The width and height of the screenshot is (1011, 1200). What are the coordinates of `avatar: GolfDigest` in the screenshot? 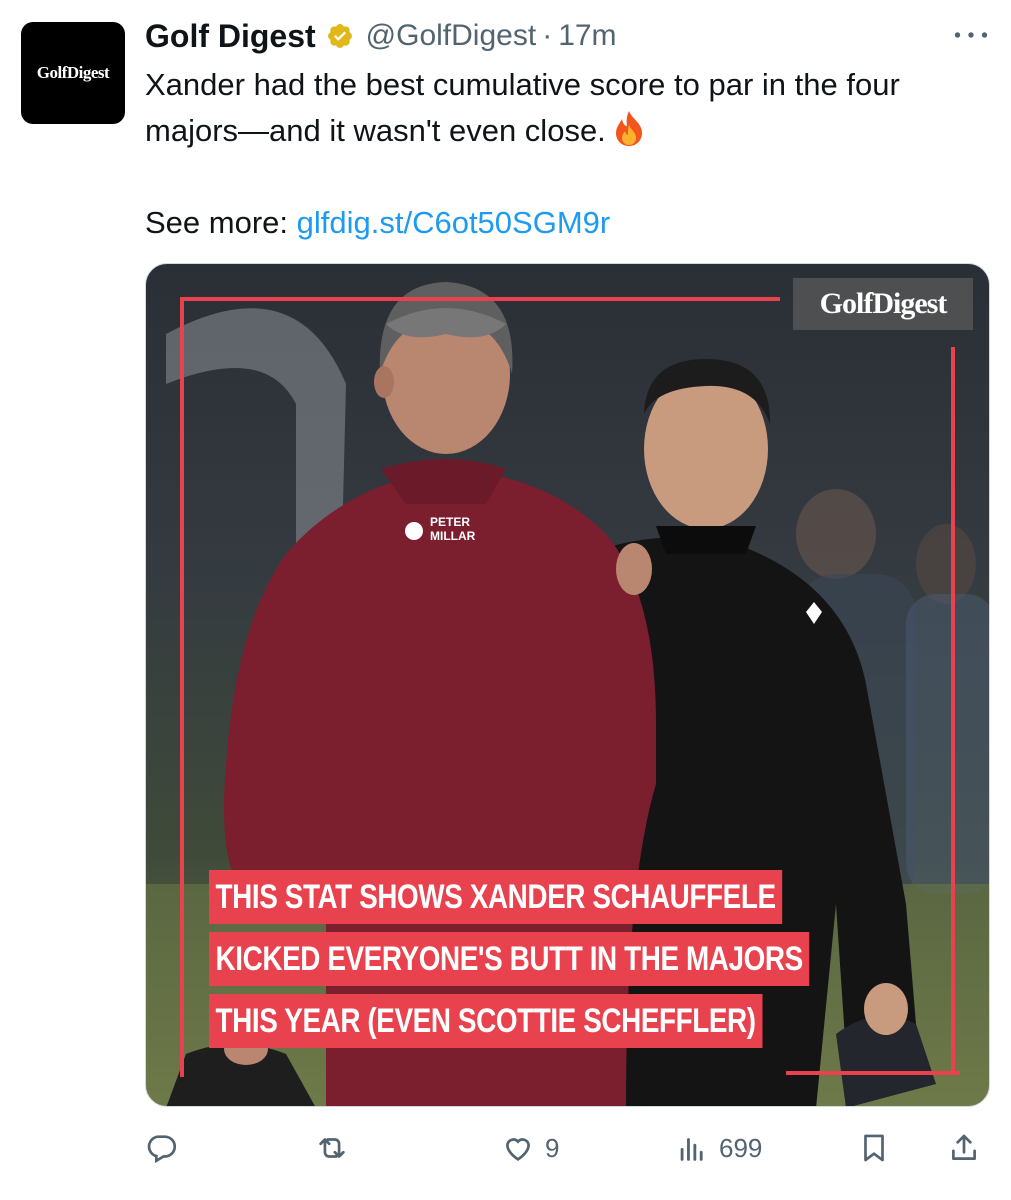 It's located at (73, 73).